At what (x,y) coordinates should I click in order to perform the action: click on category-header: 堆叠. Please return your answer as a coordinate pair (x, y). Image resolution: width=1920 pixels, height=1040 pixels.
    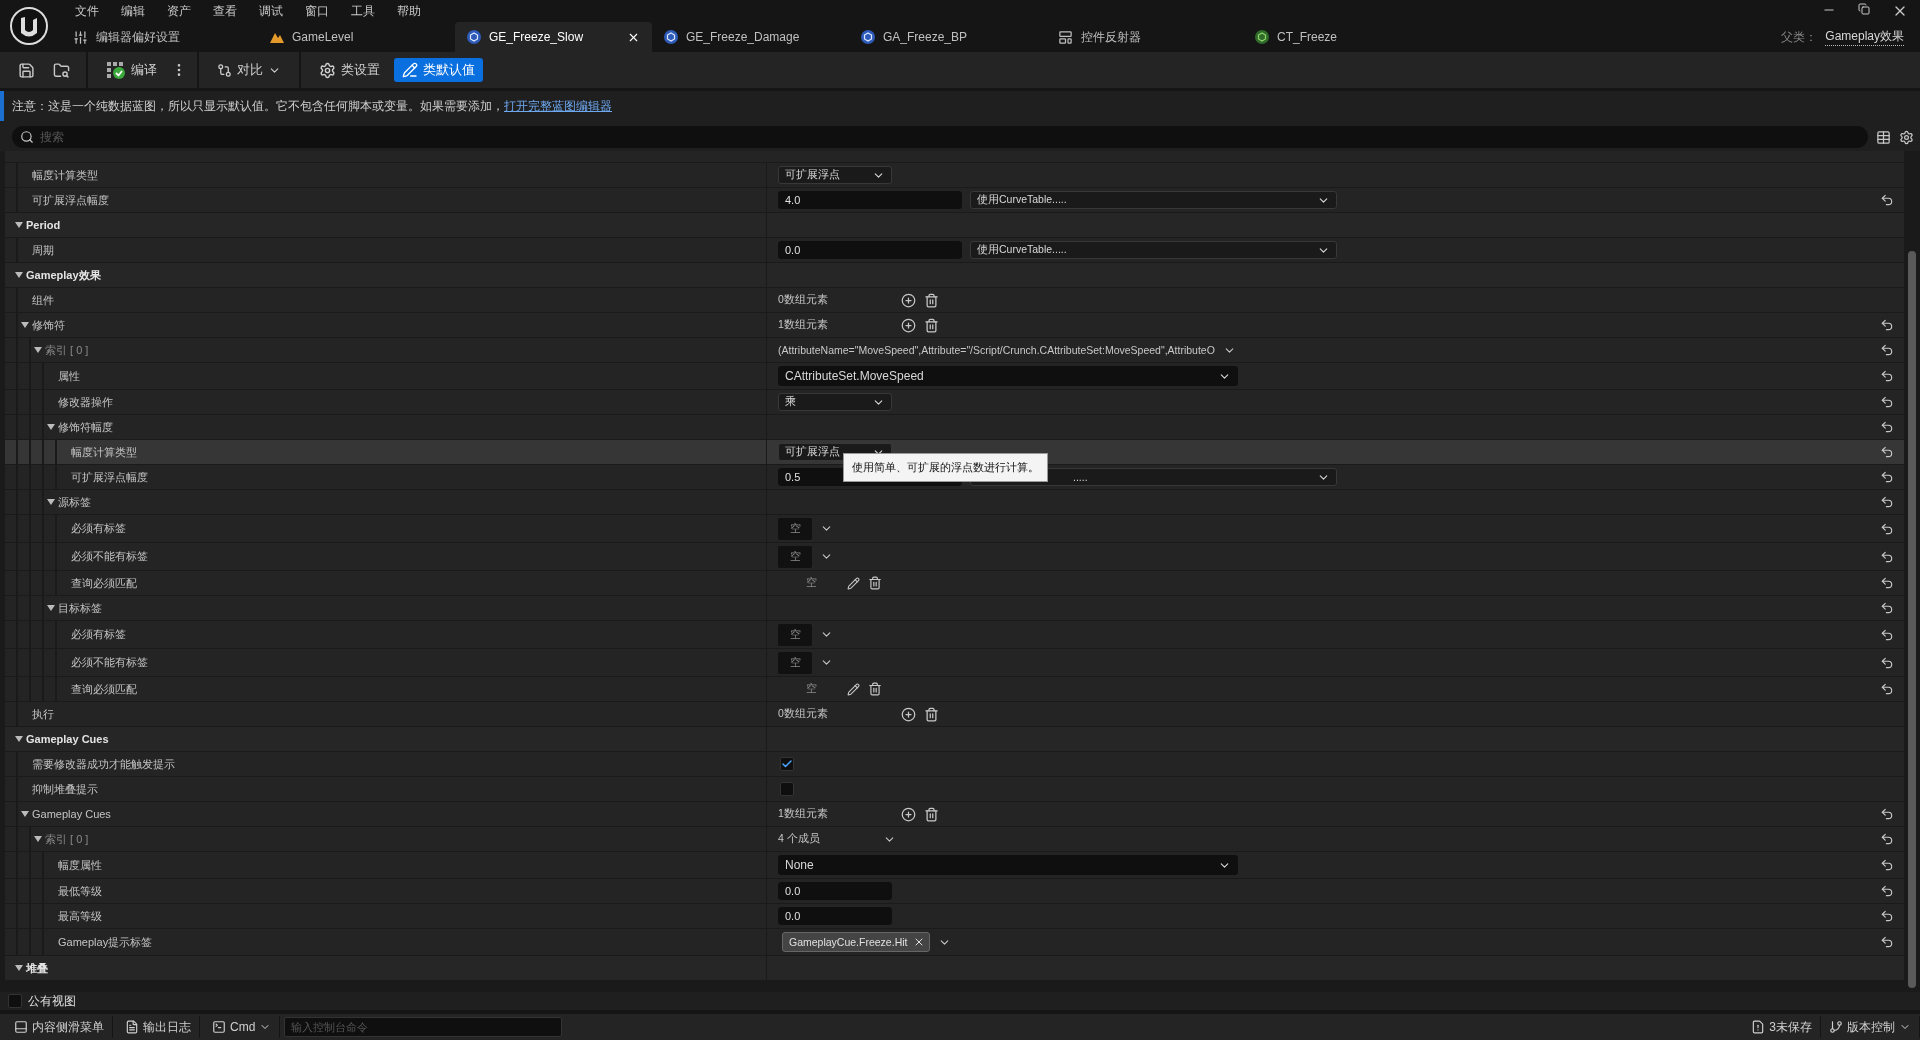
    Looking at the image, I should click on (37, 968).